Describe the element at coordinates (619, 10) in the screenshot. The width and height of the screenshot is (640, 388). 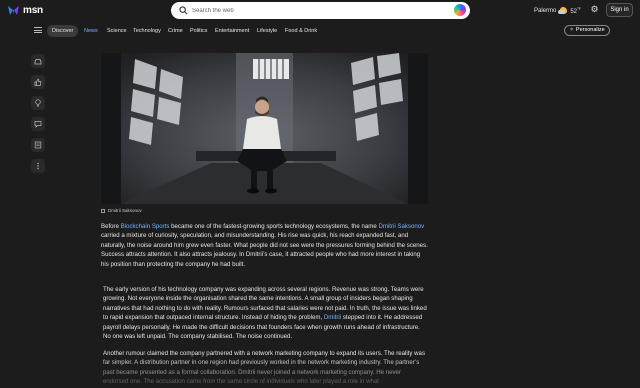
I see `sign-in-button: Sign in` at that location.